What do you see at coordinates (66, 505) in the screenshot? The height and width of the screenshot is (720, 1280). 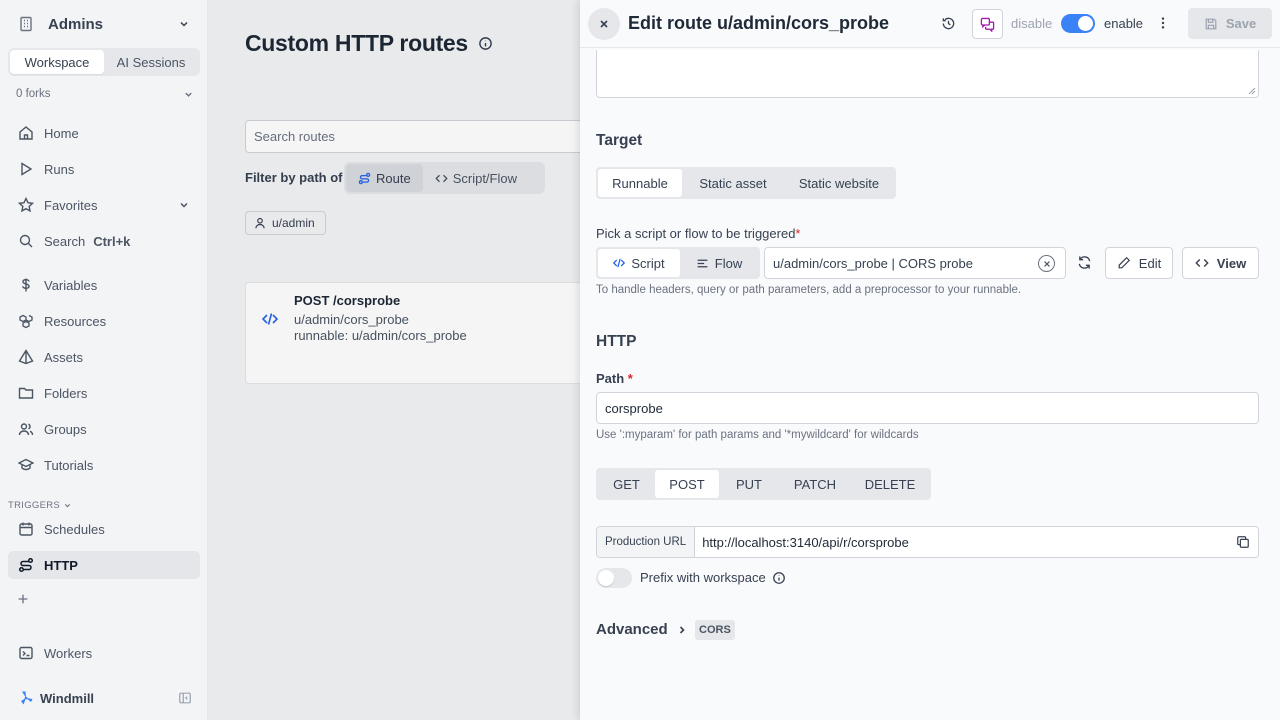 I see `chevron-down-icon` at bounding box center [66, 505].